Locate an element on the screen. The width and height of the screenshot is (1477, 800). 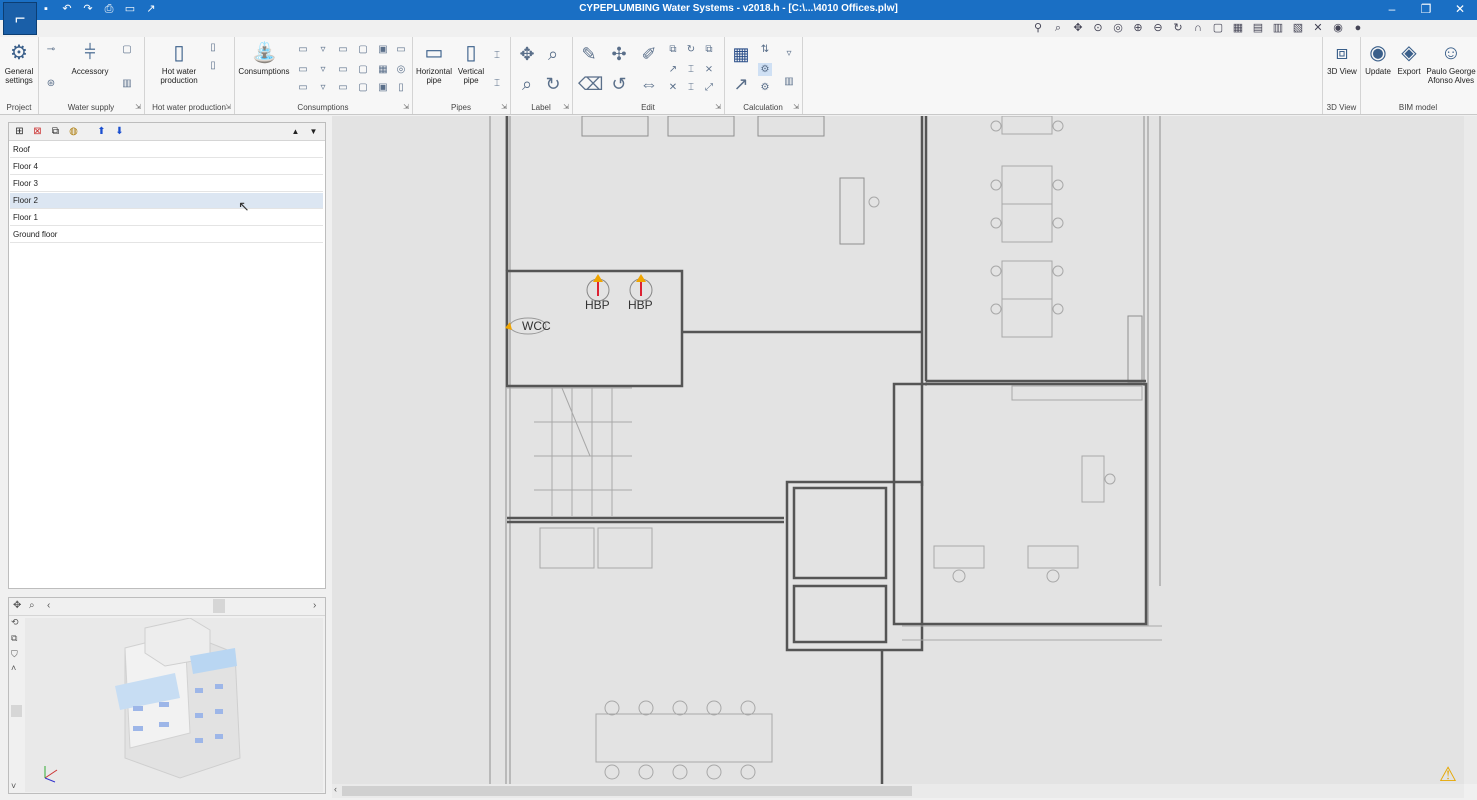
vertical-pipe-button: ▯ Vertical pipe is located at coordinates (471, 63).